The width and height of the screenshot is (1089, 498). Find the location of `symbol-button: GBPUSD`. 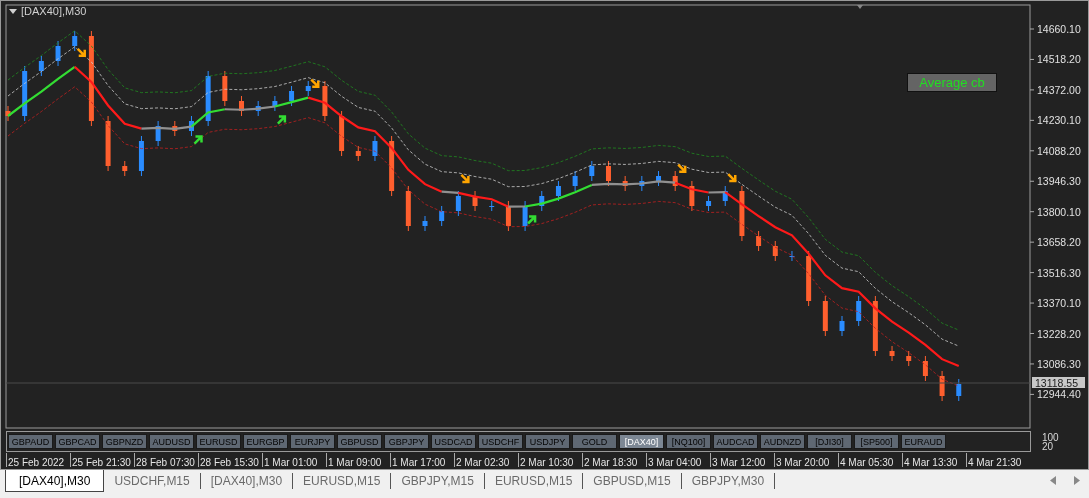

symbol-button: GBPUSD is located at coordinates (359, 441).